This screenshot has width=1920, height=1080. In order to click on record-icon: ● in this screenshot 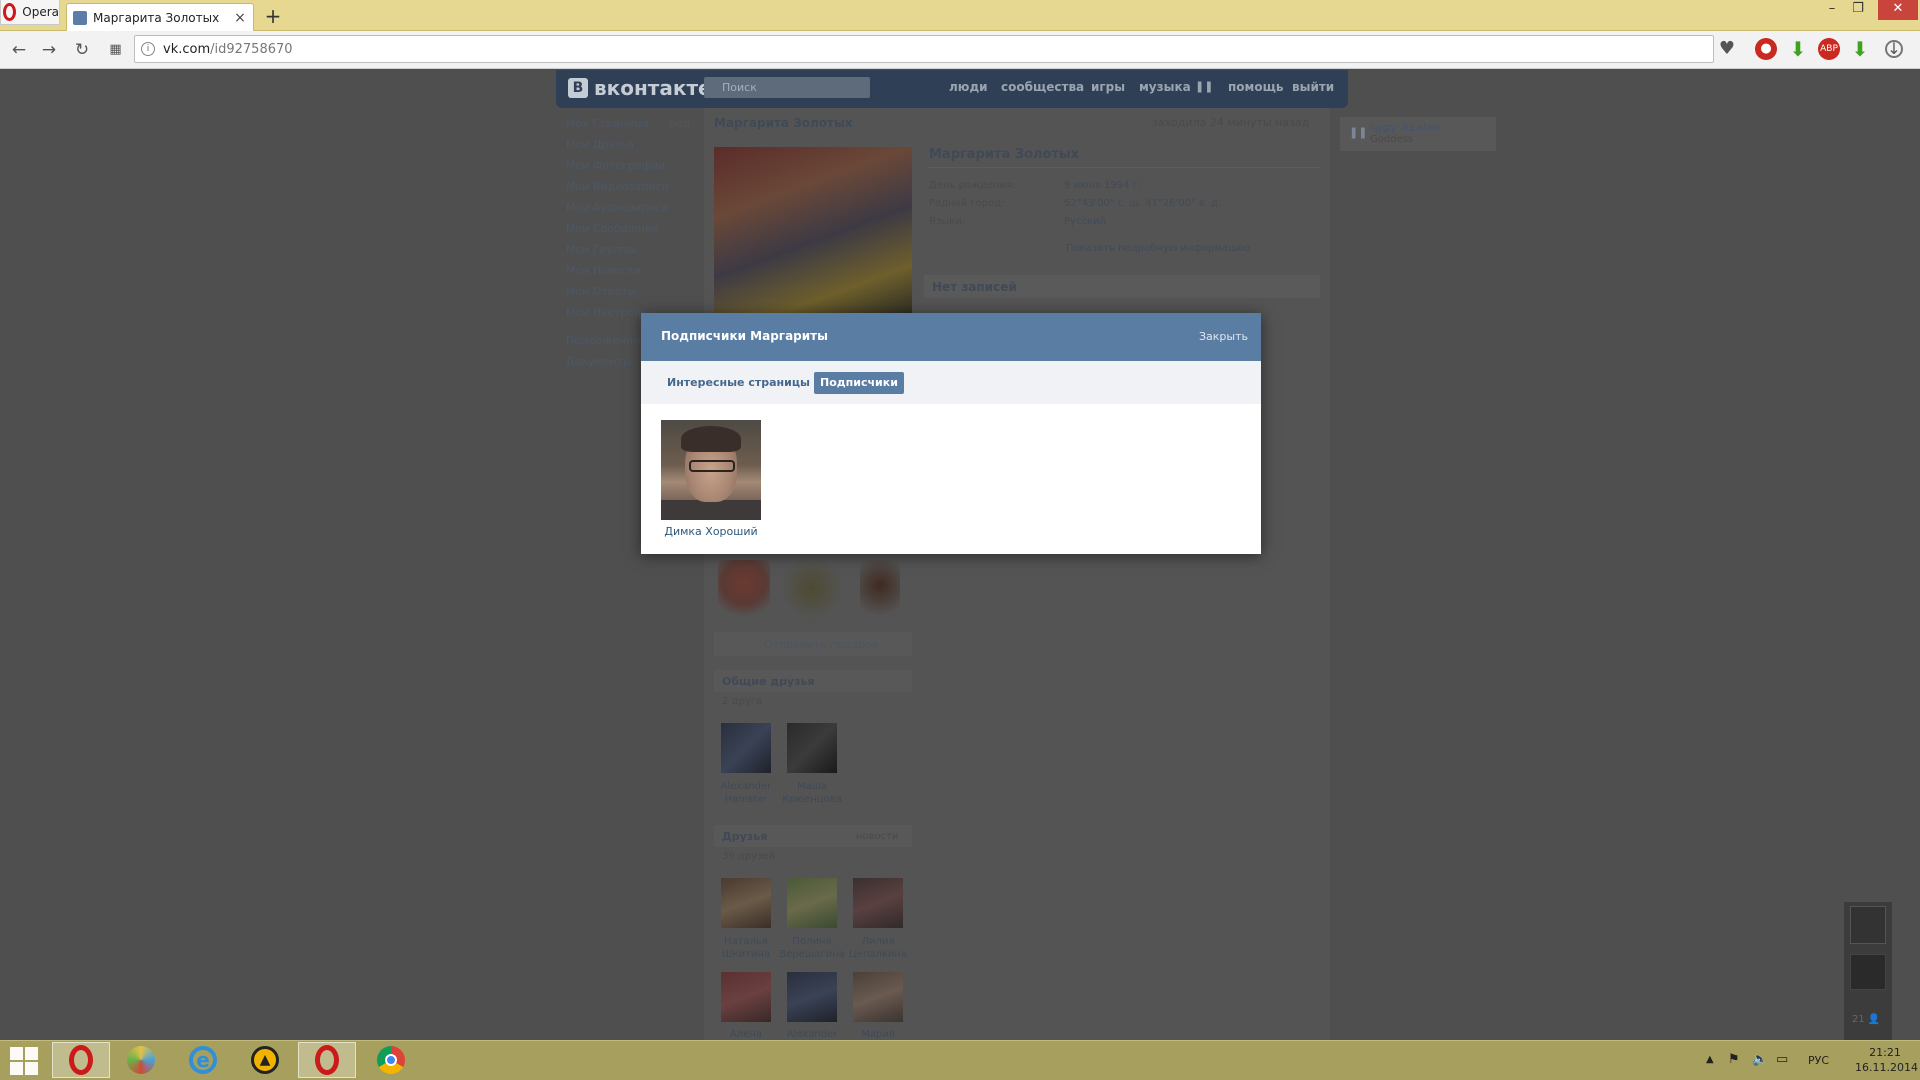, I will do `click(1766, 49)`.